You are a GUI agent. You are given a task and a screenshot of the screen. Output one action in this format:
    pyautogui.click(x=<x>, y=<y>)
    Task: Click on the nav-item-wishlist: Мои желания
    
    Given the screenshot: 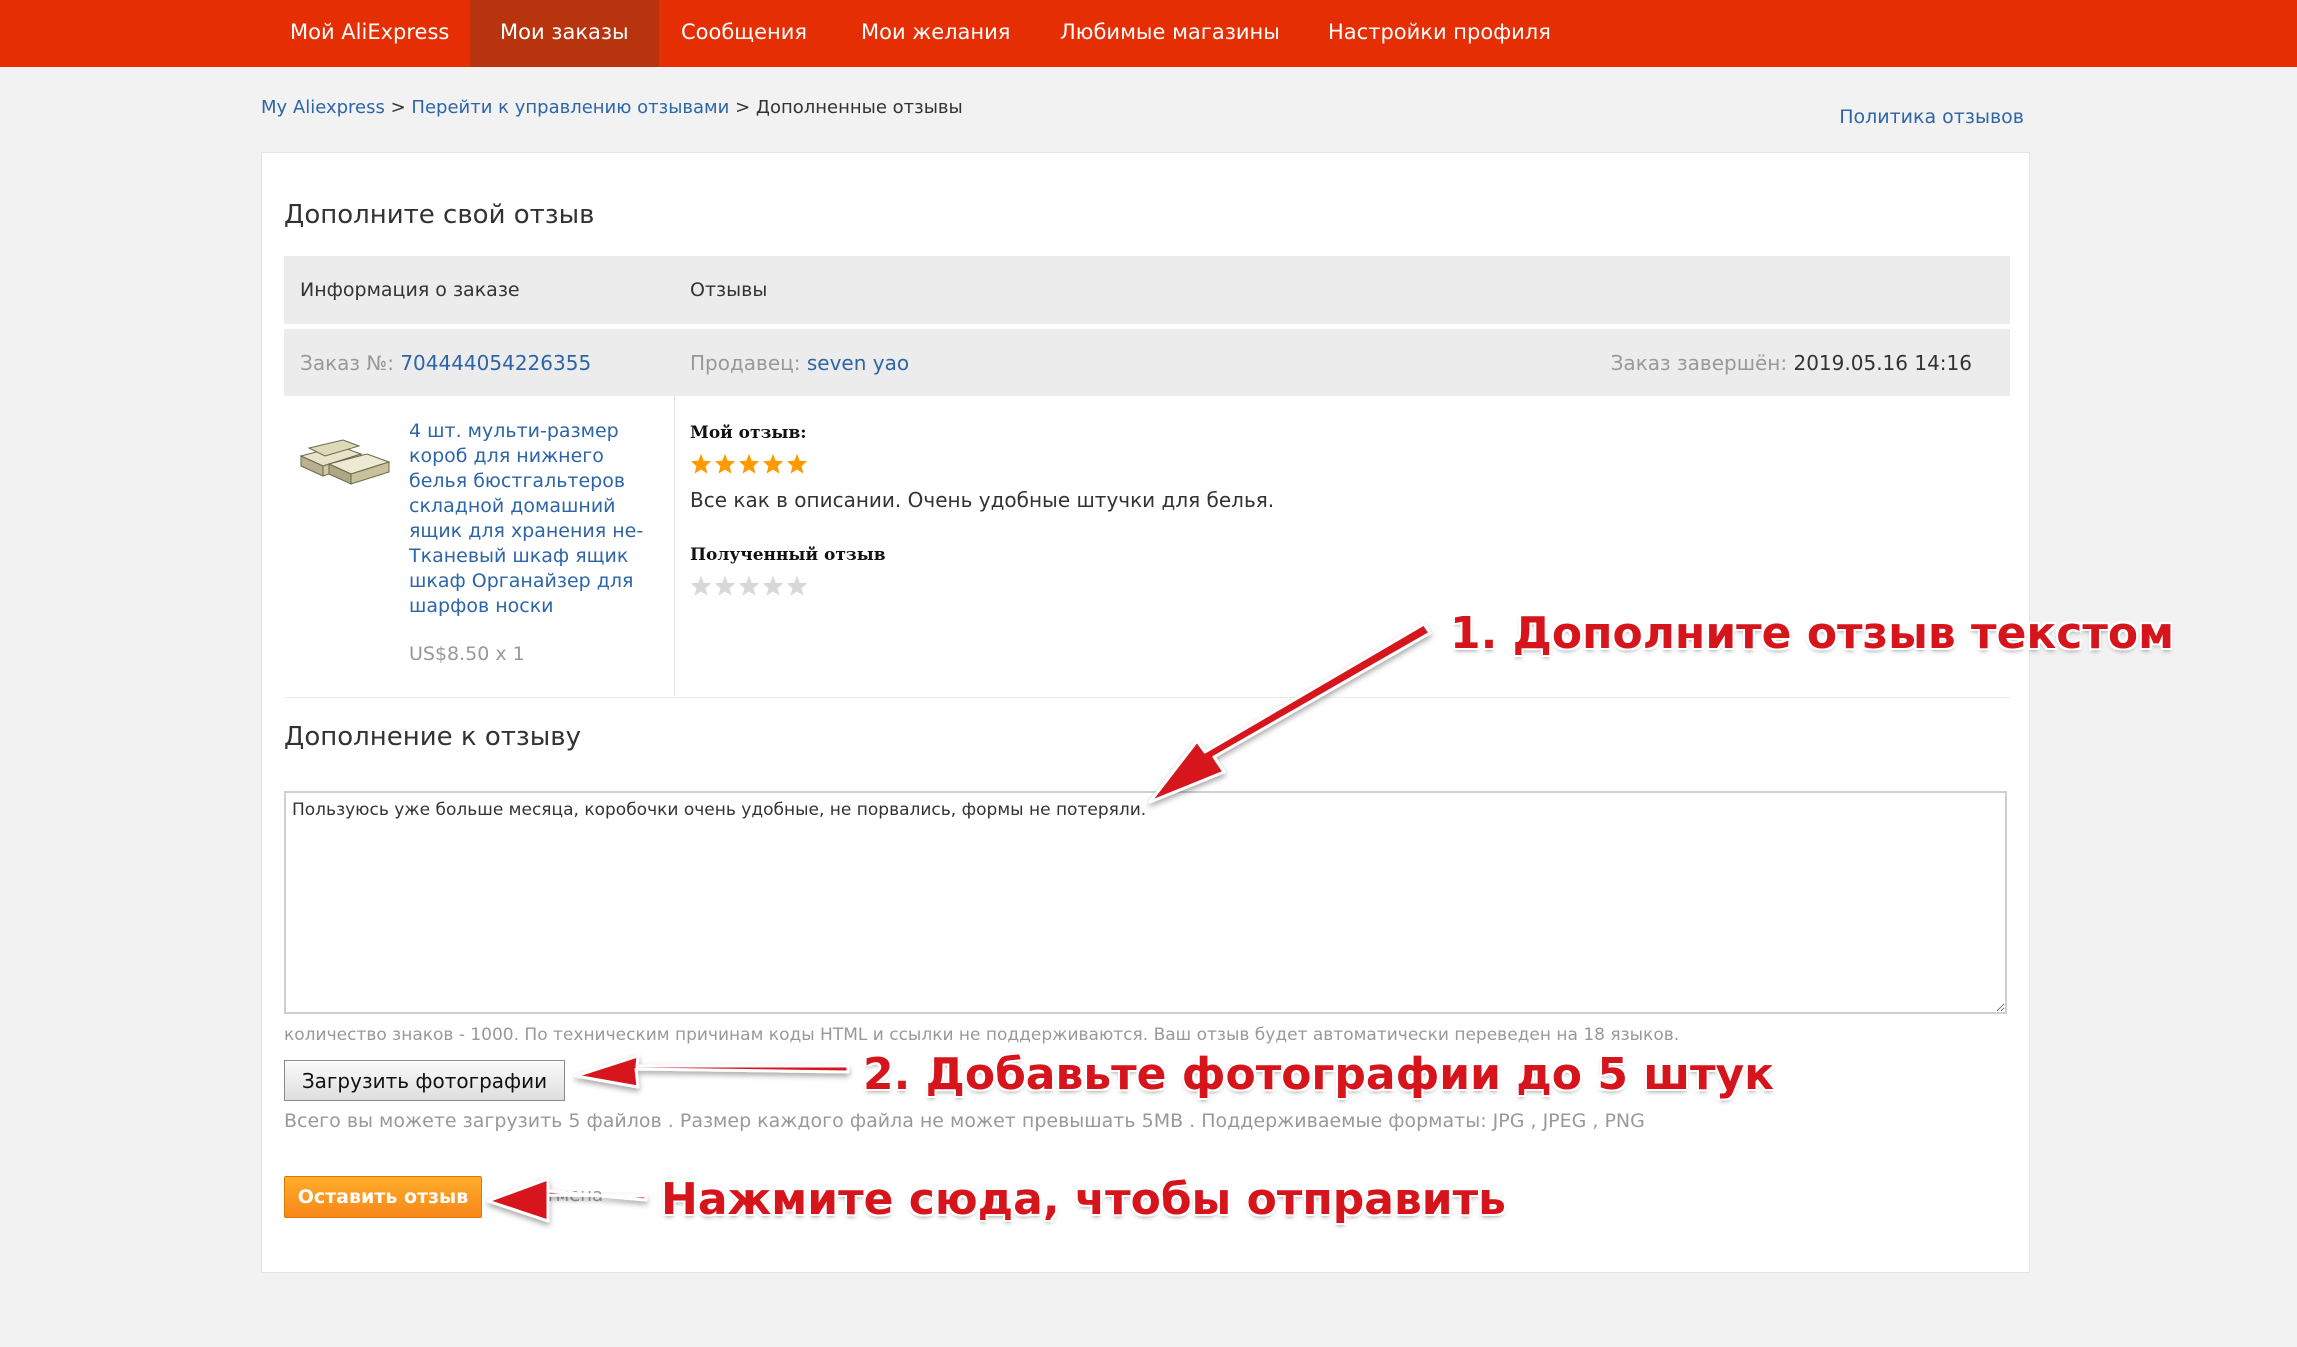 What is the action you would take?
    pyautogui.click(x=935, y=33)
    